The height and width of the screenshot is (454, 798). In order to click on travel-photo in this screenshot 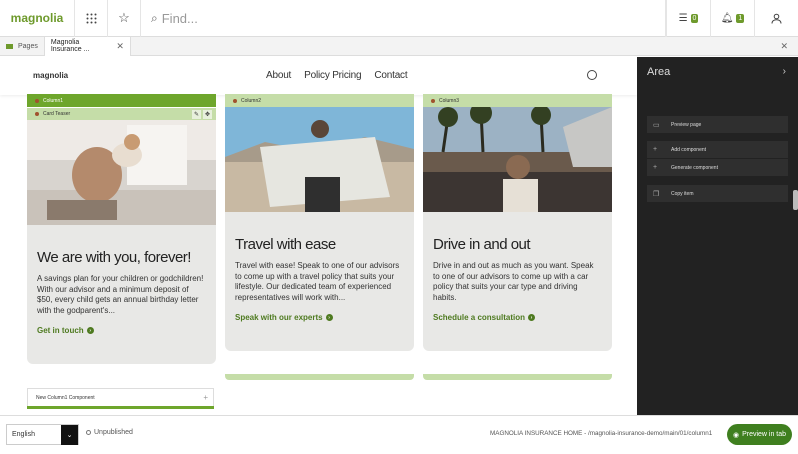, I will do `click(319, 159)`.